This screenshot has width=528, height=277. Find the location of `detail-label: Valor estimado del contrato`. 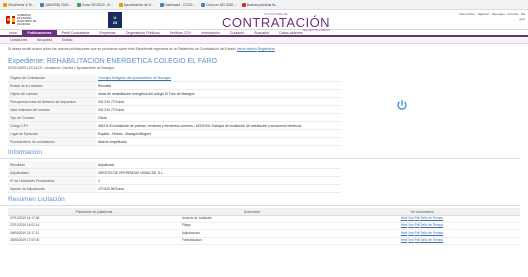

detail-label: Valor estimado del contrato is located at coordinates (52, 109).